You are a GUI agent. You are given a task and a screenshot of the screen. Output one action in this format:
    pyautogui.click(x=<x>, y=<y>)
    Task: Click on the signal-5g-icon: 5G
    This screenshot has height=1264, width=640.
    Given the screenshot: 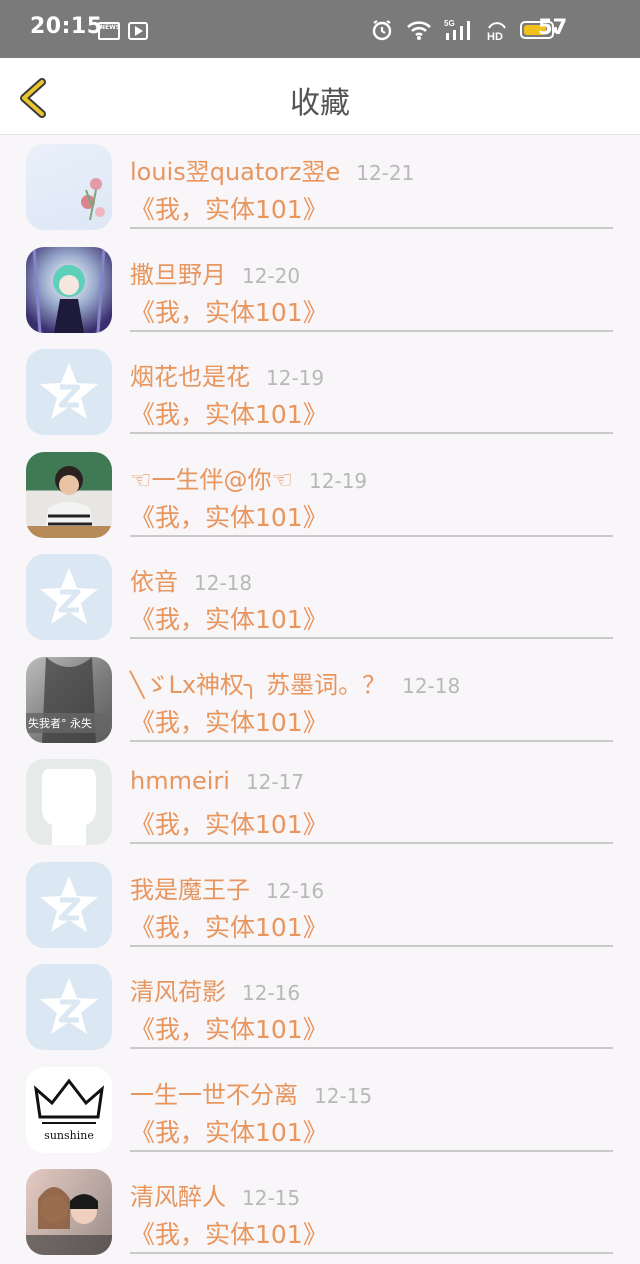 What is the action you would take?
    pyautogui.click(x=457, y=29)
    